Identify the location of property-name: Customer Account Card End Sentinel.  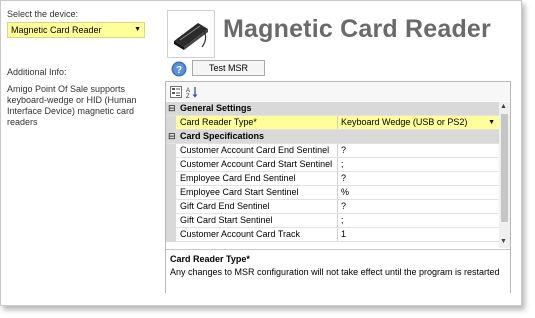
(259, 150).